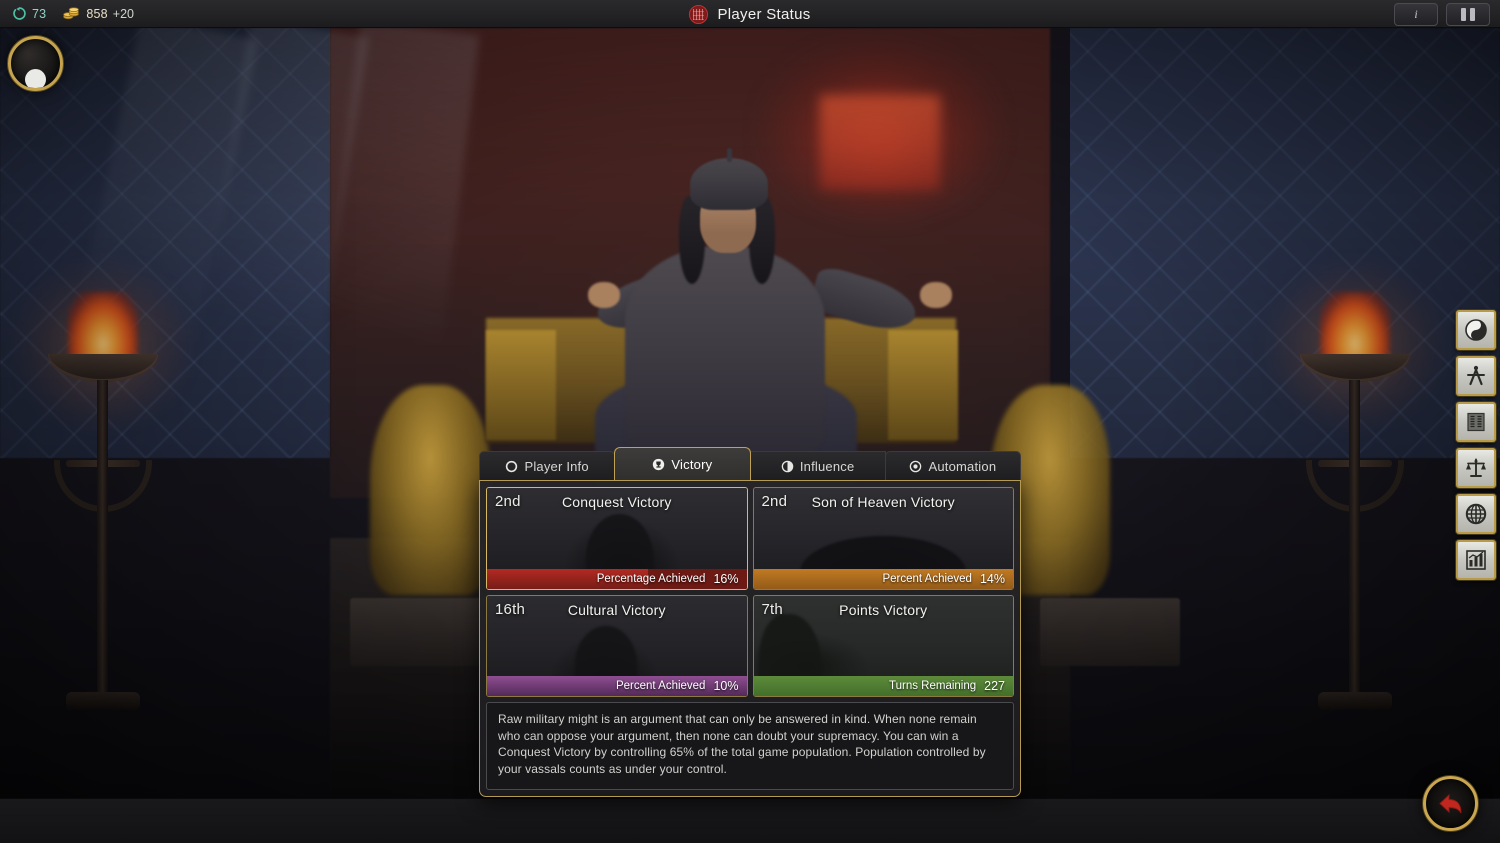 This screenshot has width=1500, height=843. I want to click on trophy-icon, so click(659, 464).